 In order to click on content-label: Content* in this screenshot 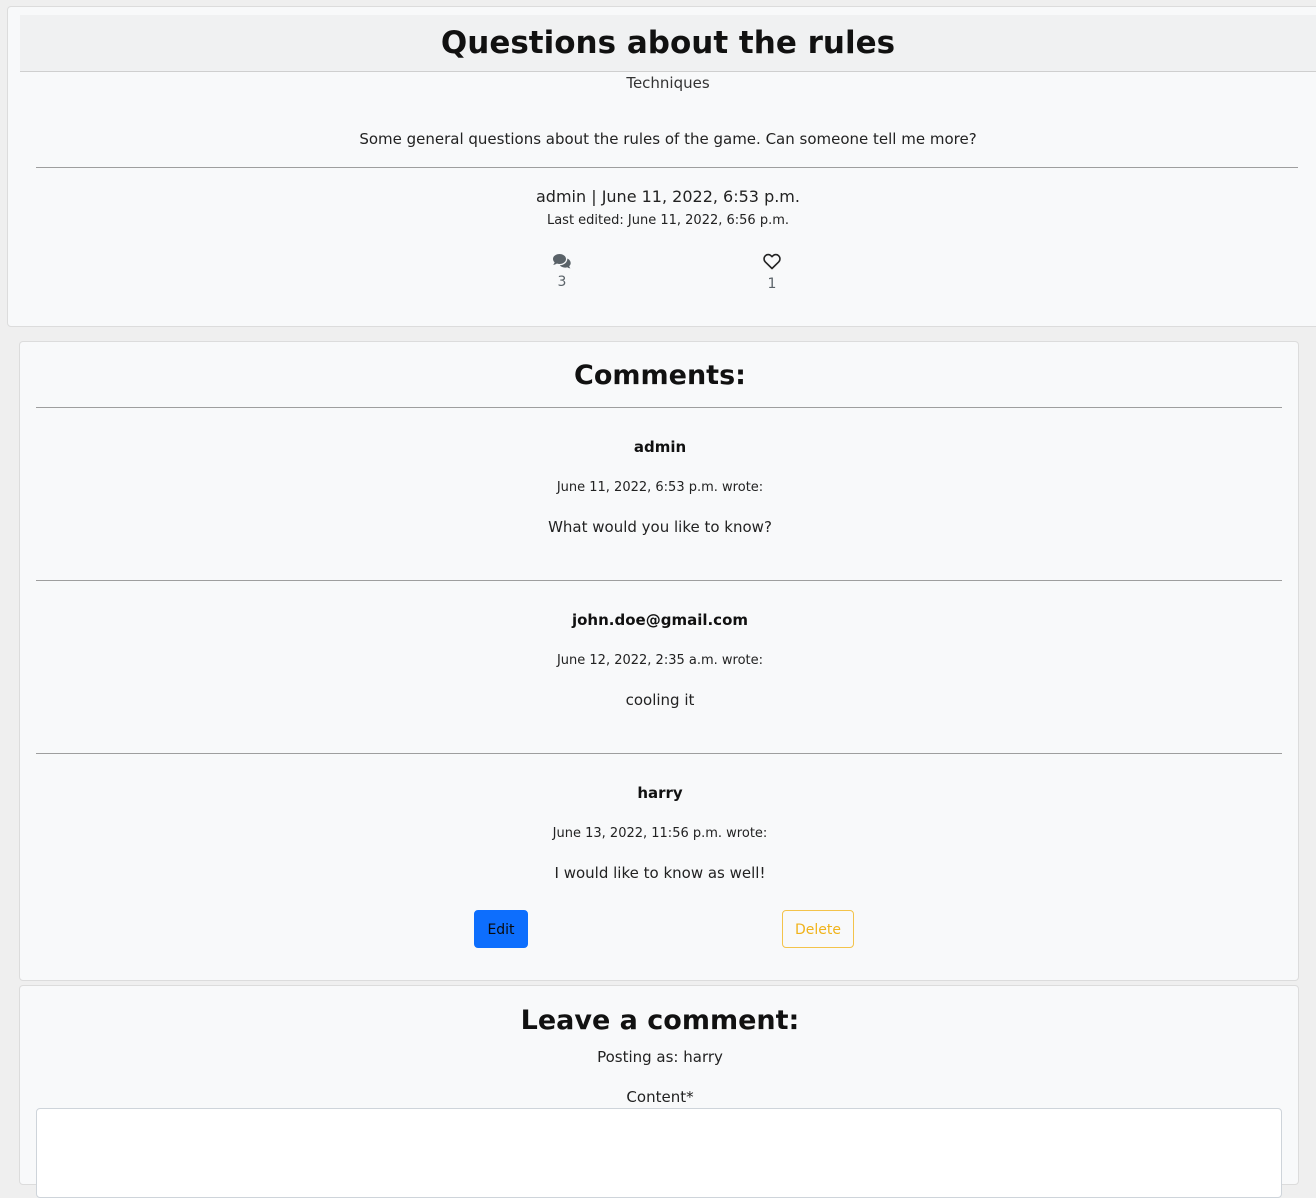, I will do `click(660, 1097)`.